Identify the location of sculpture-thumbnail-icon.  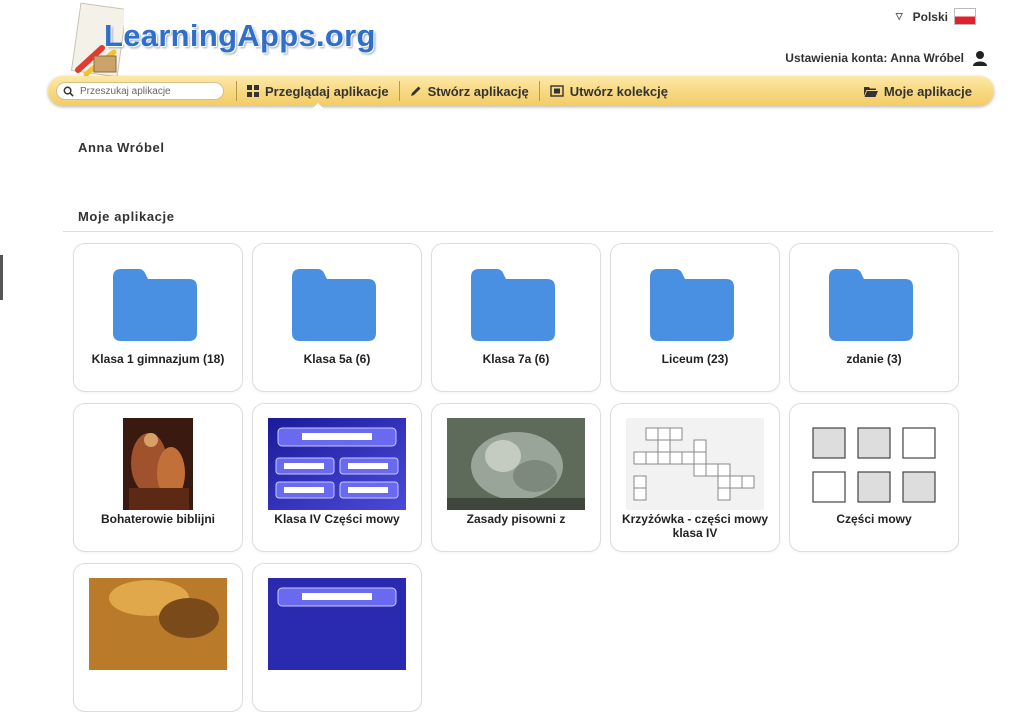
(516, 464).